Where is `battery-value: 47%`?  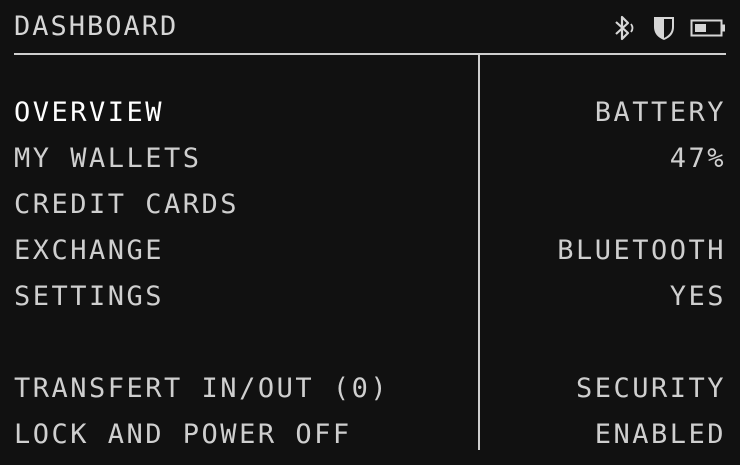 battery-value: 47% is located at coordinates (697, 158).